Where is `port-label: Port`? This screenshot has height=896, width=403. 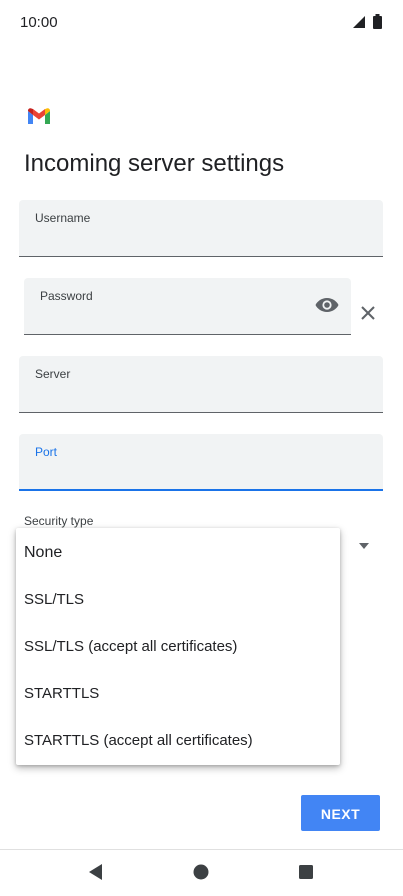
port-label: Port is located at coordinates (46, 452).